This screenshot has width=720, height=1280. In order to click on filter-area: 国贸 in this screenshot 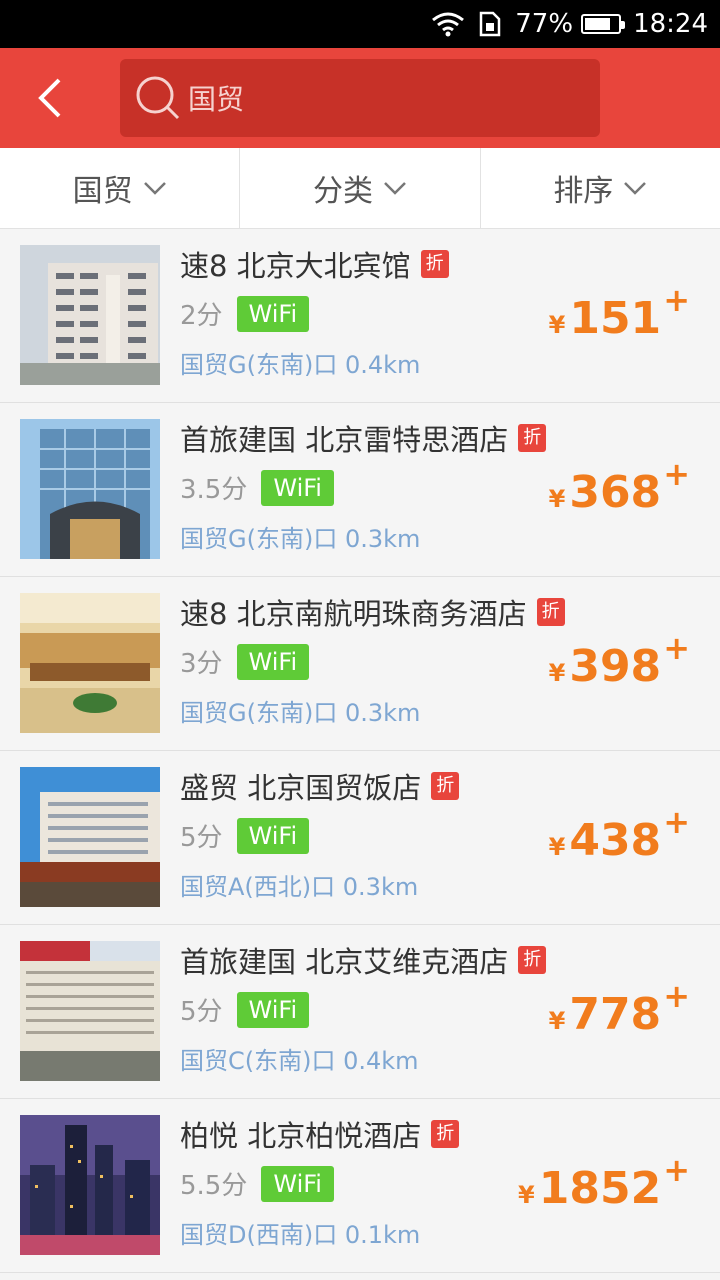, I will do `click(120, 188)`.